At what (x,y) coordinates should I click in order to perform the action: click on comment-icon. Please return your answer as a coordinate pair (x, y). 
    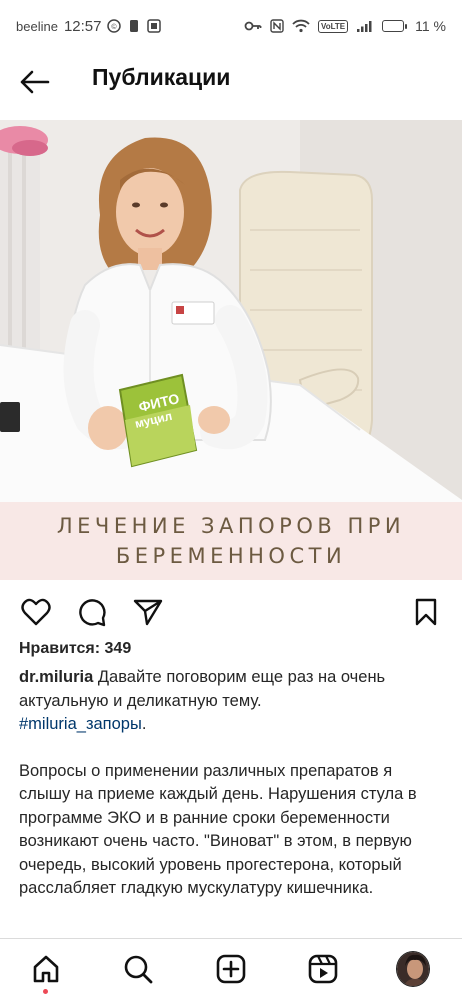
    Looking at the image, I should click on (92, 613).